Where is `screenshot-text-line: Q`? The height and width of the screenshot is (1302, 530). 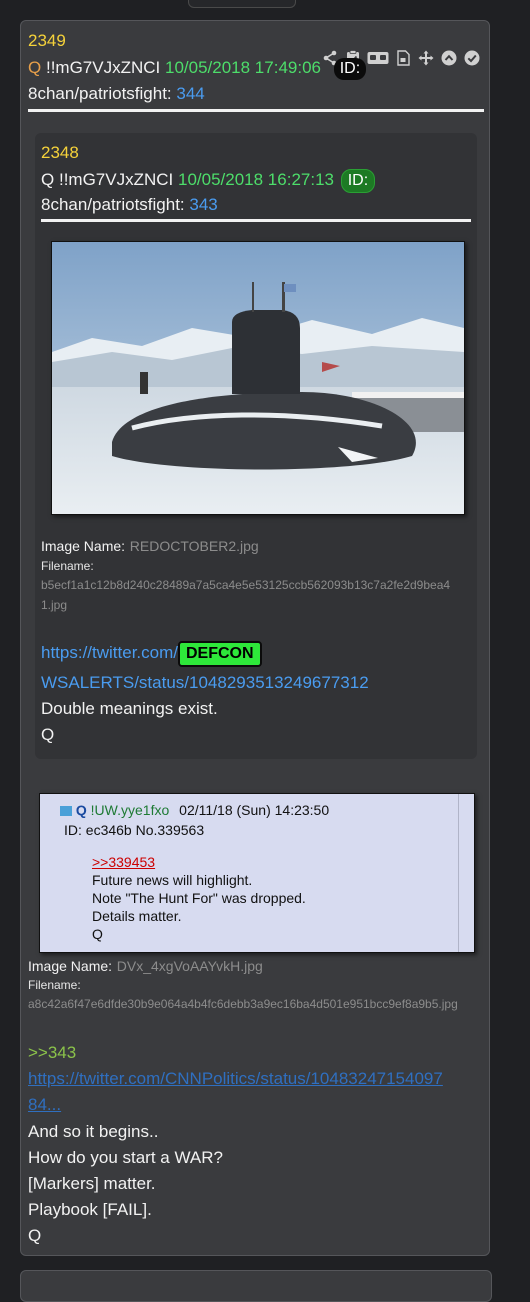
screenshot-text-line: Q is located at coordinates (97, 934).